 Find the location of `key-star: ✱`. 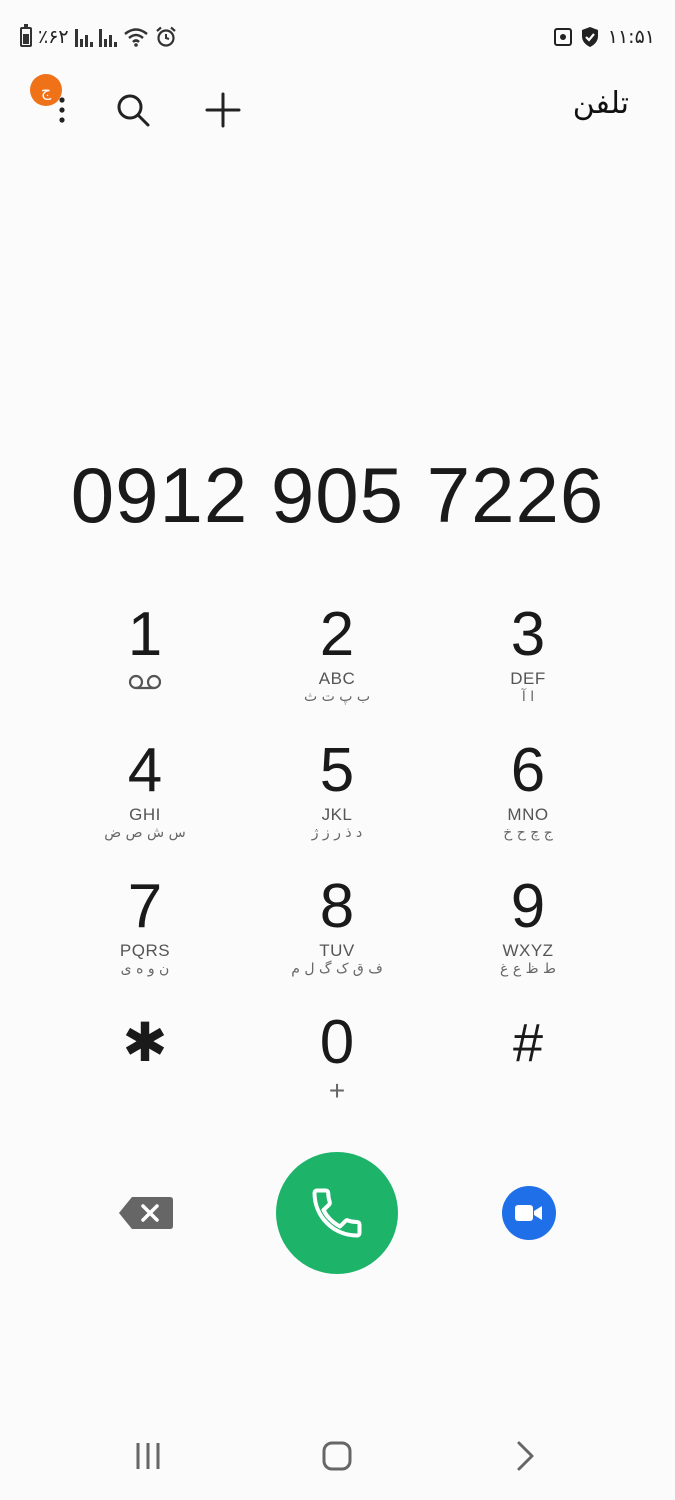

key-star: ✱ is located at coordinates (145, 1073).